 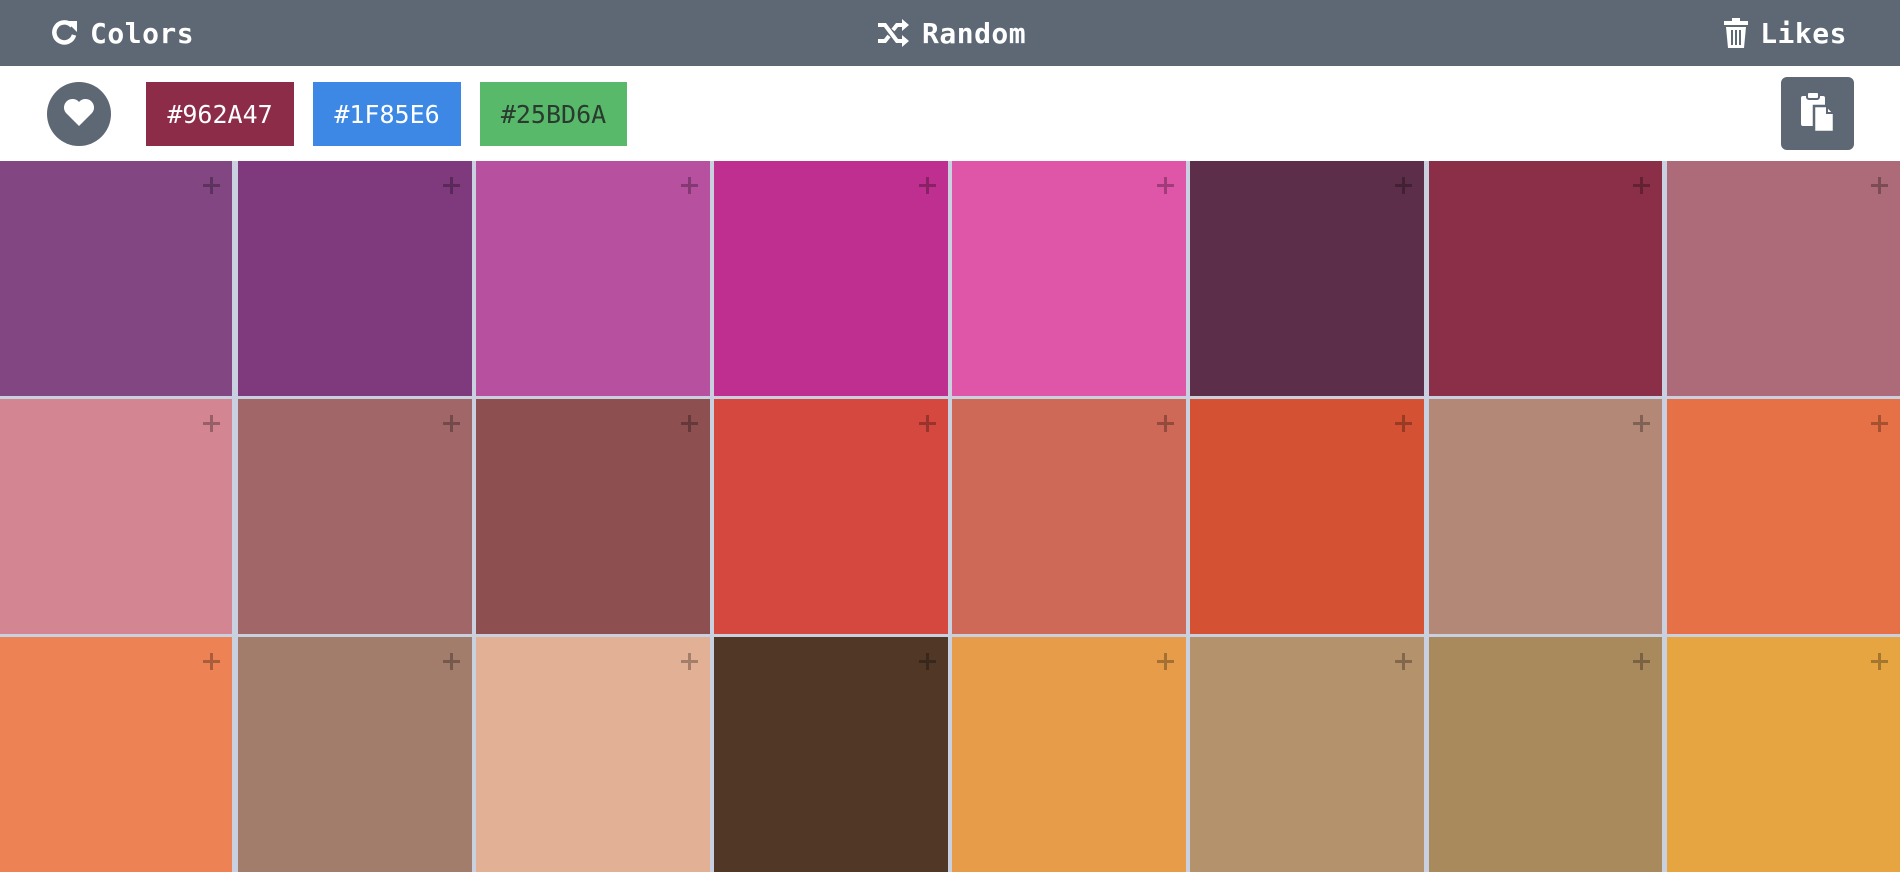 I want to click on chip-hex-label: #962A47, so click(x=220, y=114).